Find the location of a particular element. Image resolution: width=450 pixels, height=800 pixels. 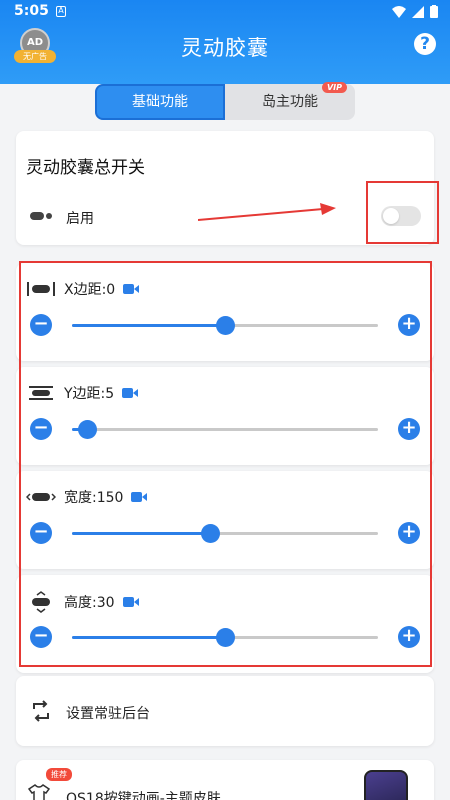

vip-badge: VIP is located at coordinates (334, 87).